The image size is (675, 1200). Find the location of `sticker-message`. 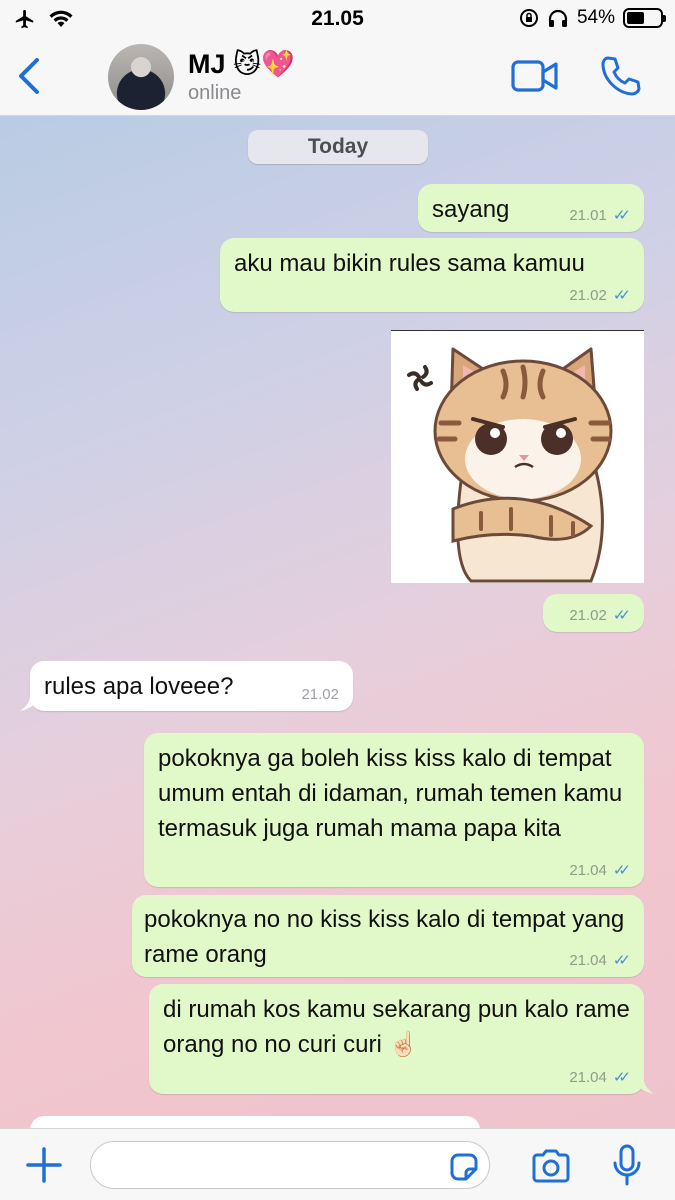

sticker-message is located at coordinates (517, 456).